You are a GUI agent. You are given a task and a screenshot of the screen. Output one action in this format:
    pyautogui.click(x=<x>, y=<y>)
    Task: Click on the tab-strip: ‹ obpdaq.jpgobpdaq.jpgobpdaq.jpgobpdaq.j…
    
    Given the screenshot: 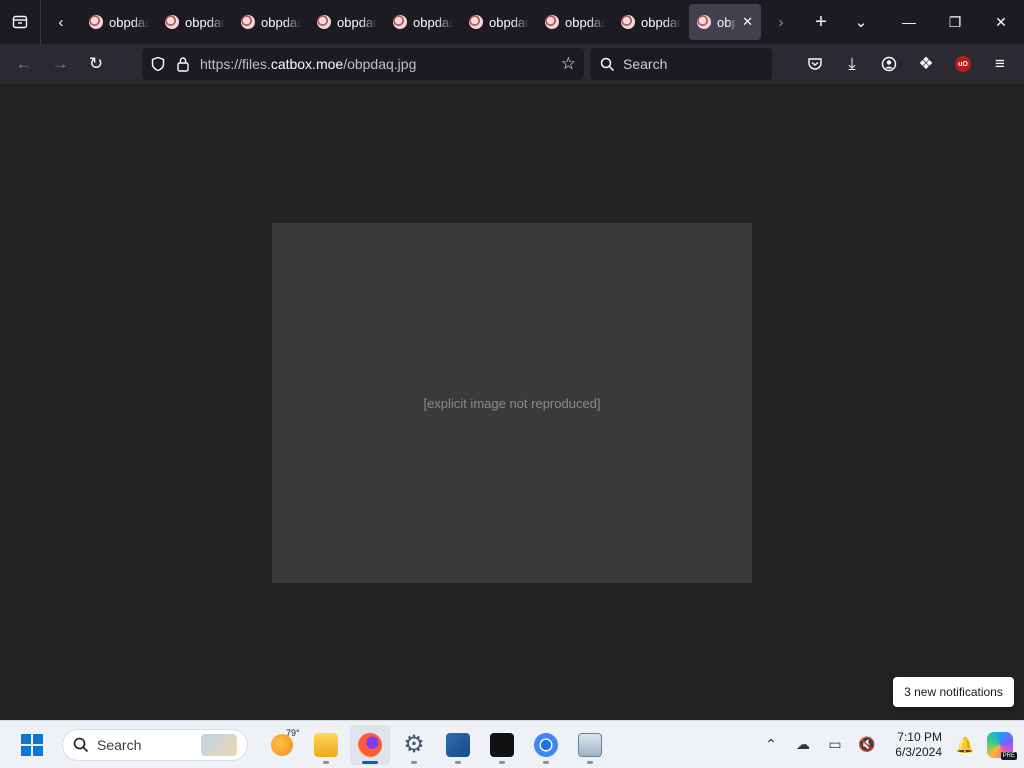 What is the action you would take?
    pyautogui.click(x=512, y=22)
    